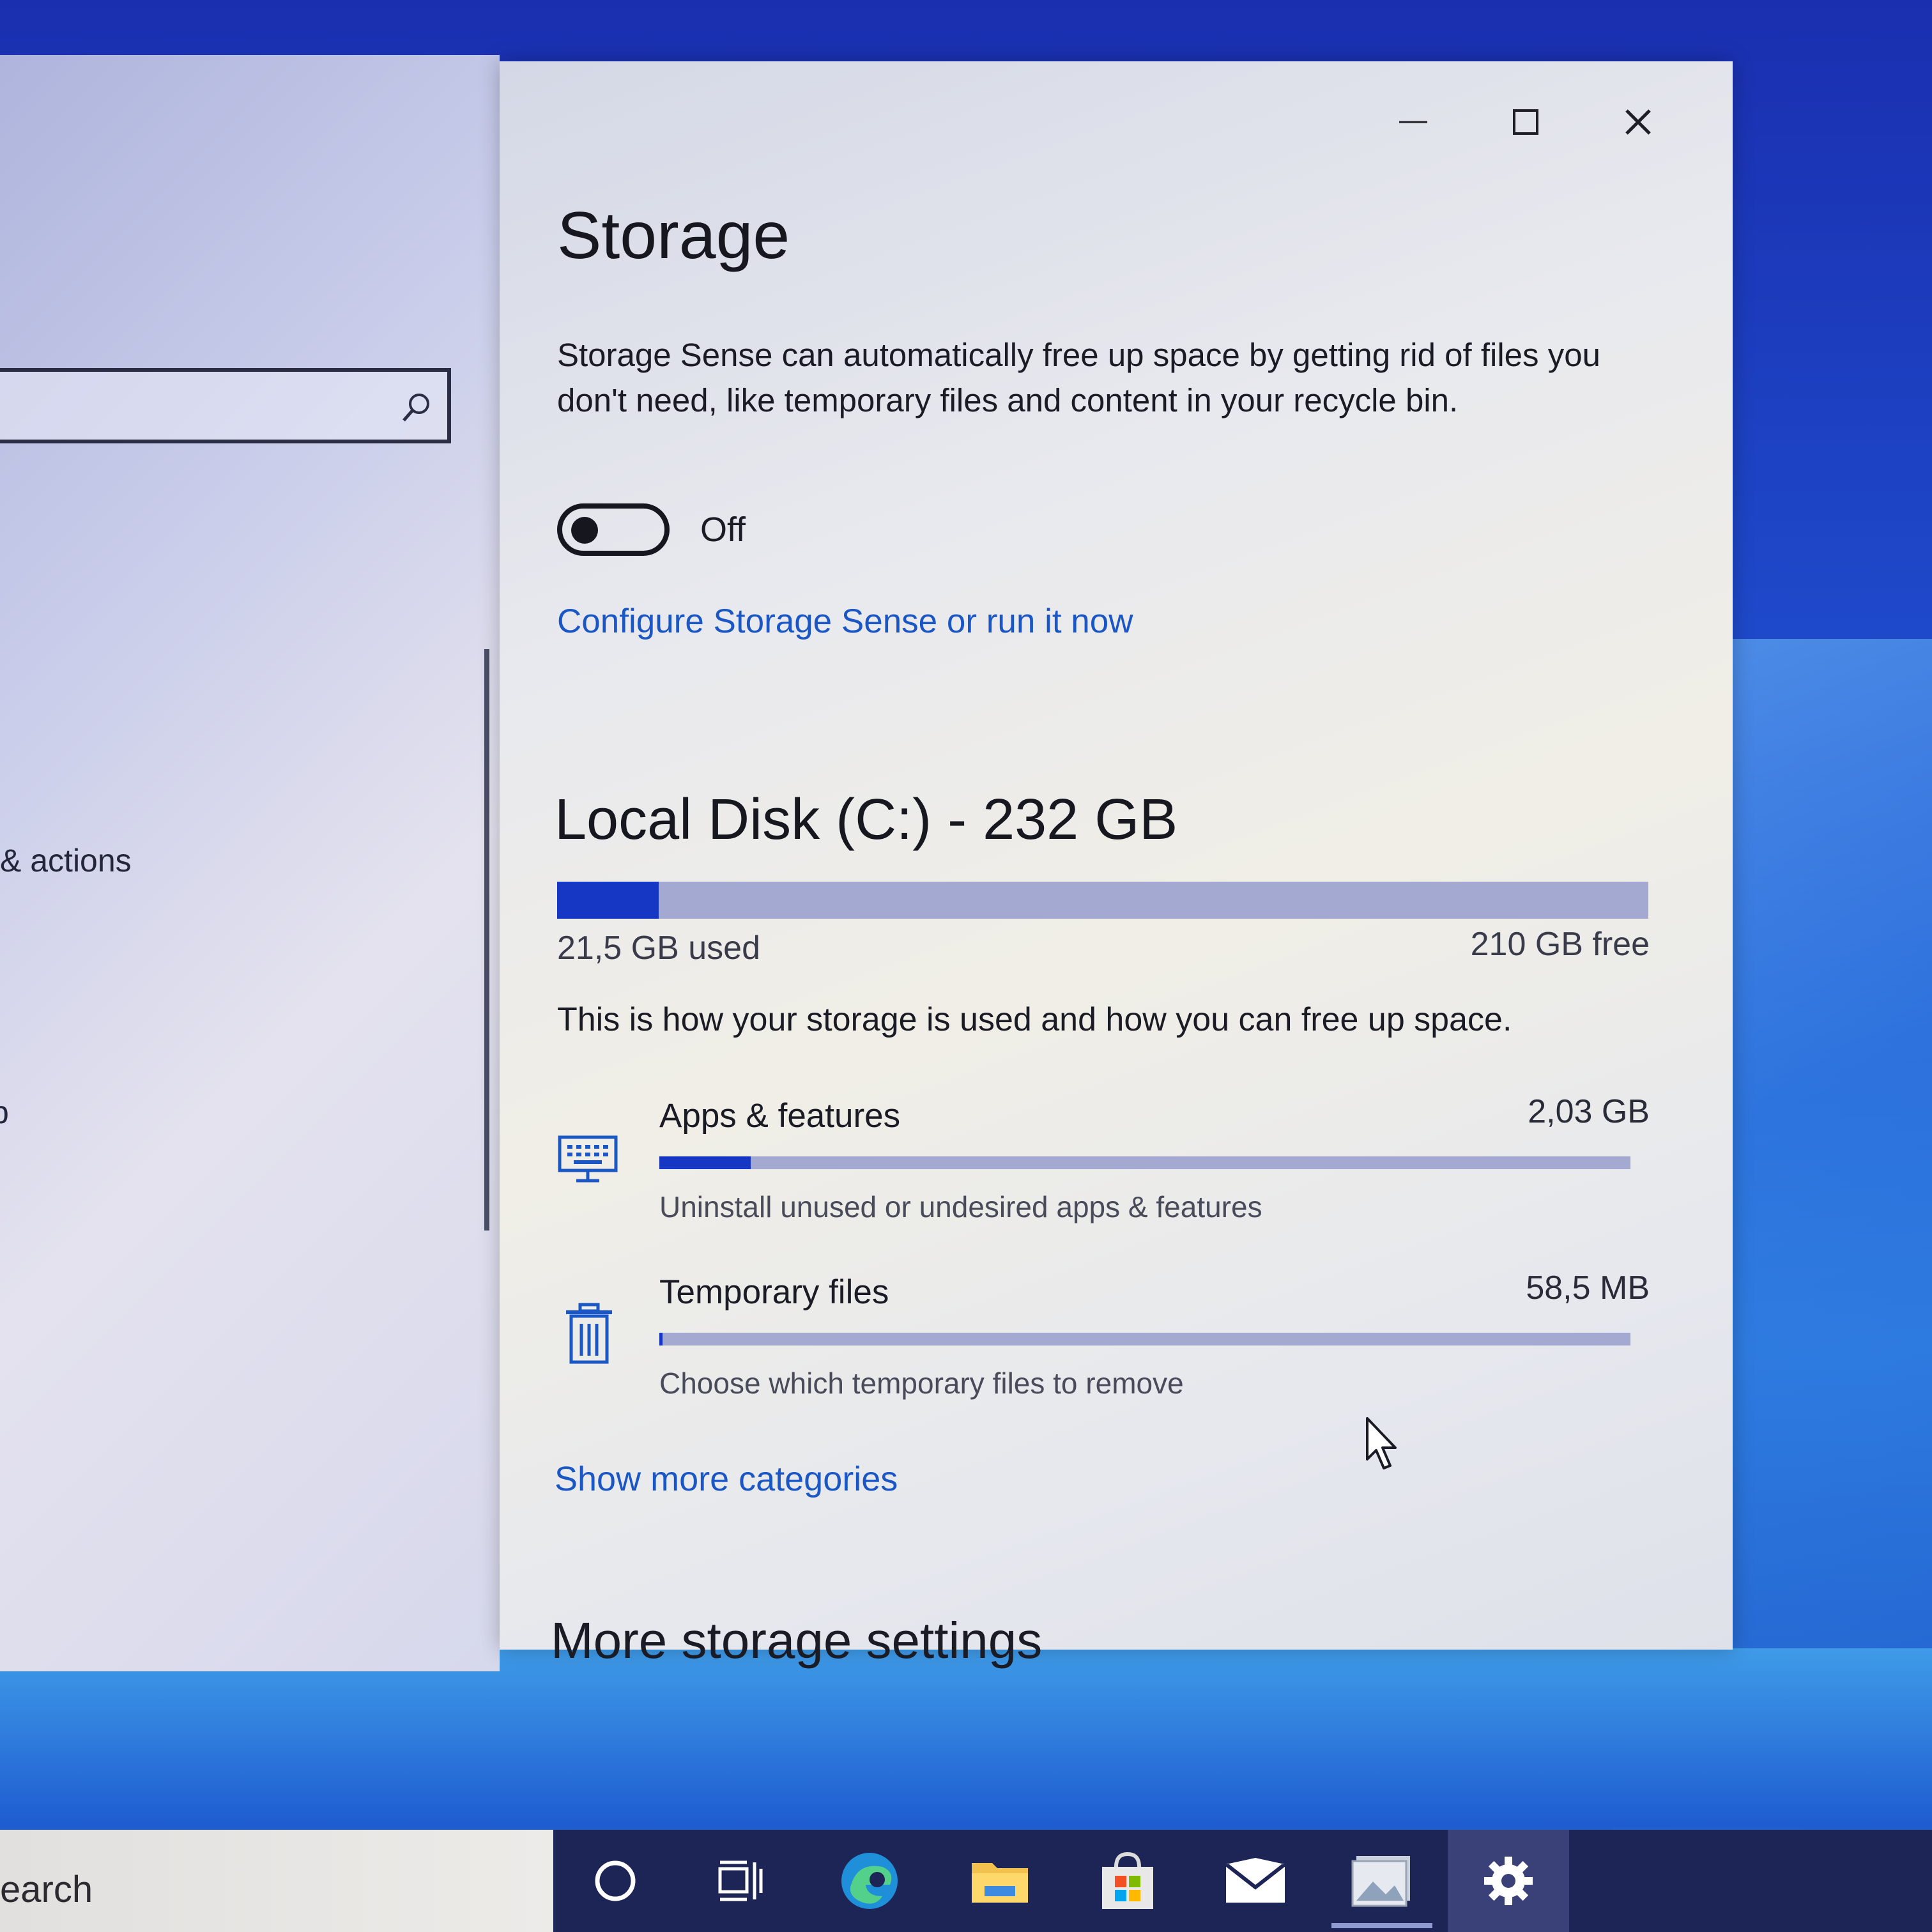 Image resolution: width=1932 pixels, height=1932 pixels. I want to click on configure-storage-sense-link: Configure Storage Sense or run it now, so click(845, 621).